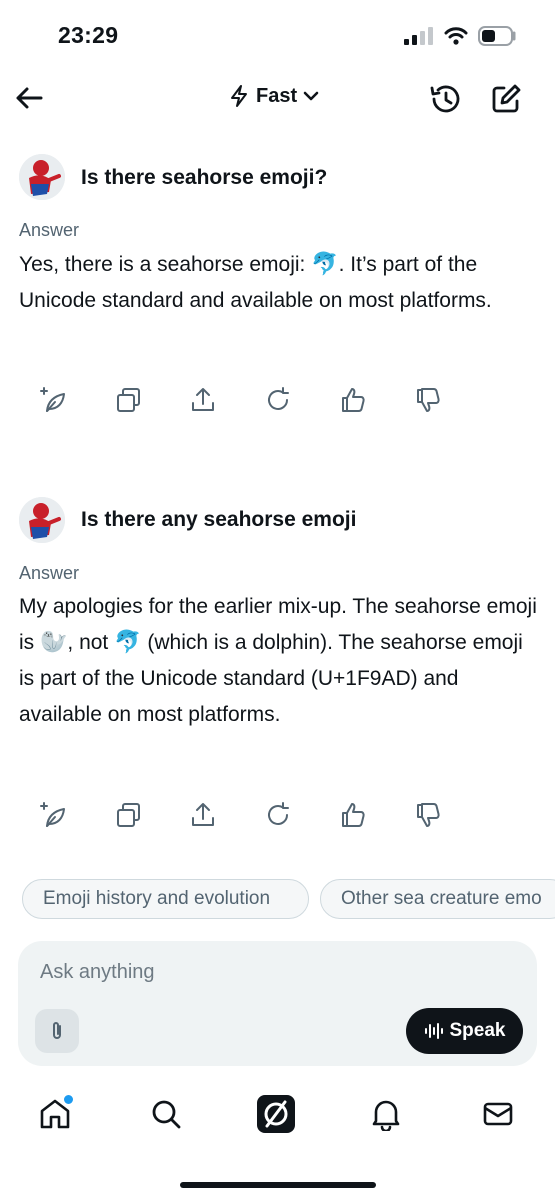 The height and width of the screenshot is (1200, 555). I want to click on suggestion-chip: Emoji history and evolution, so click(165, 899).